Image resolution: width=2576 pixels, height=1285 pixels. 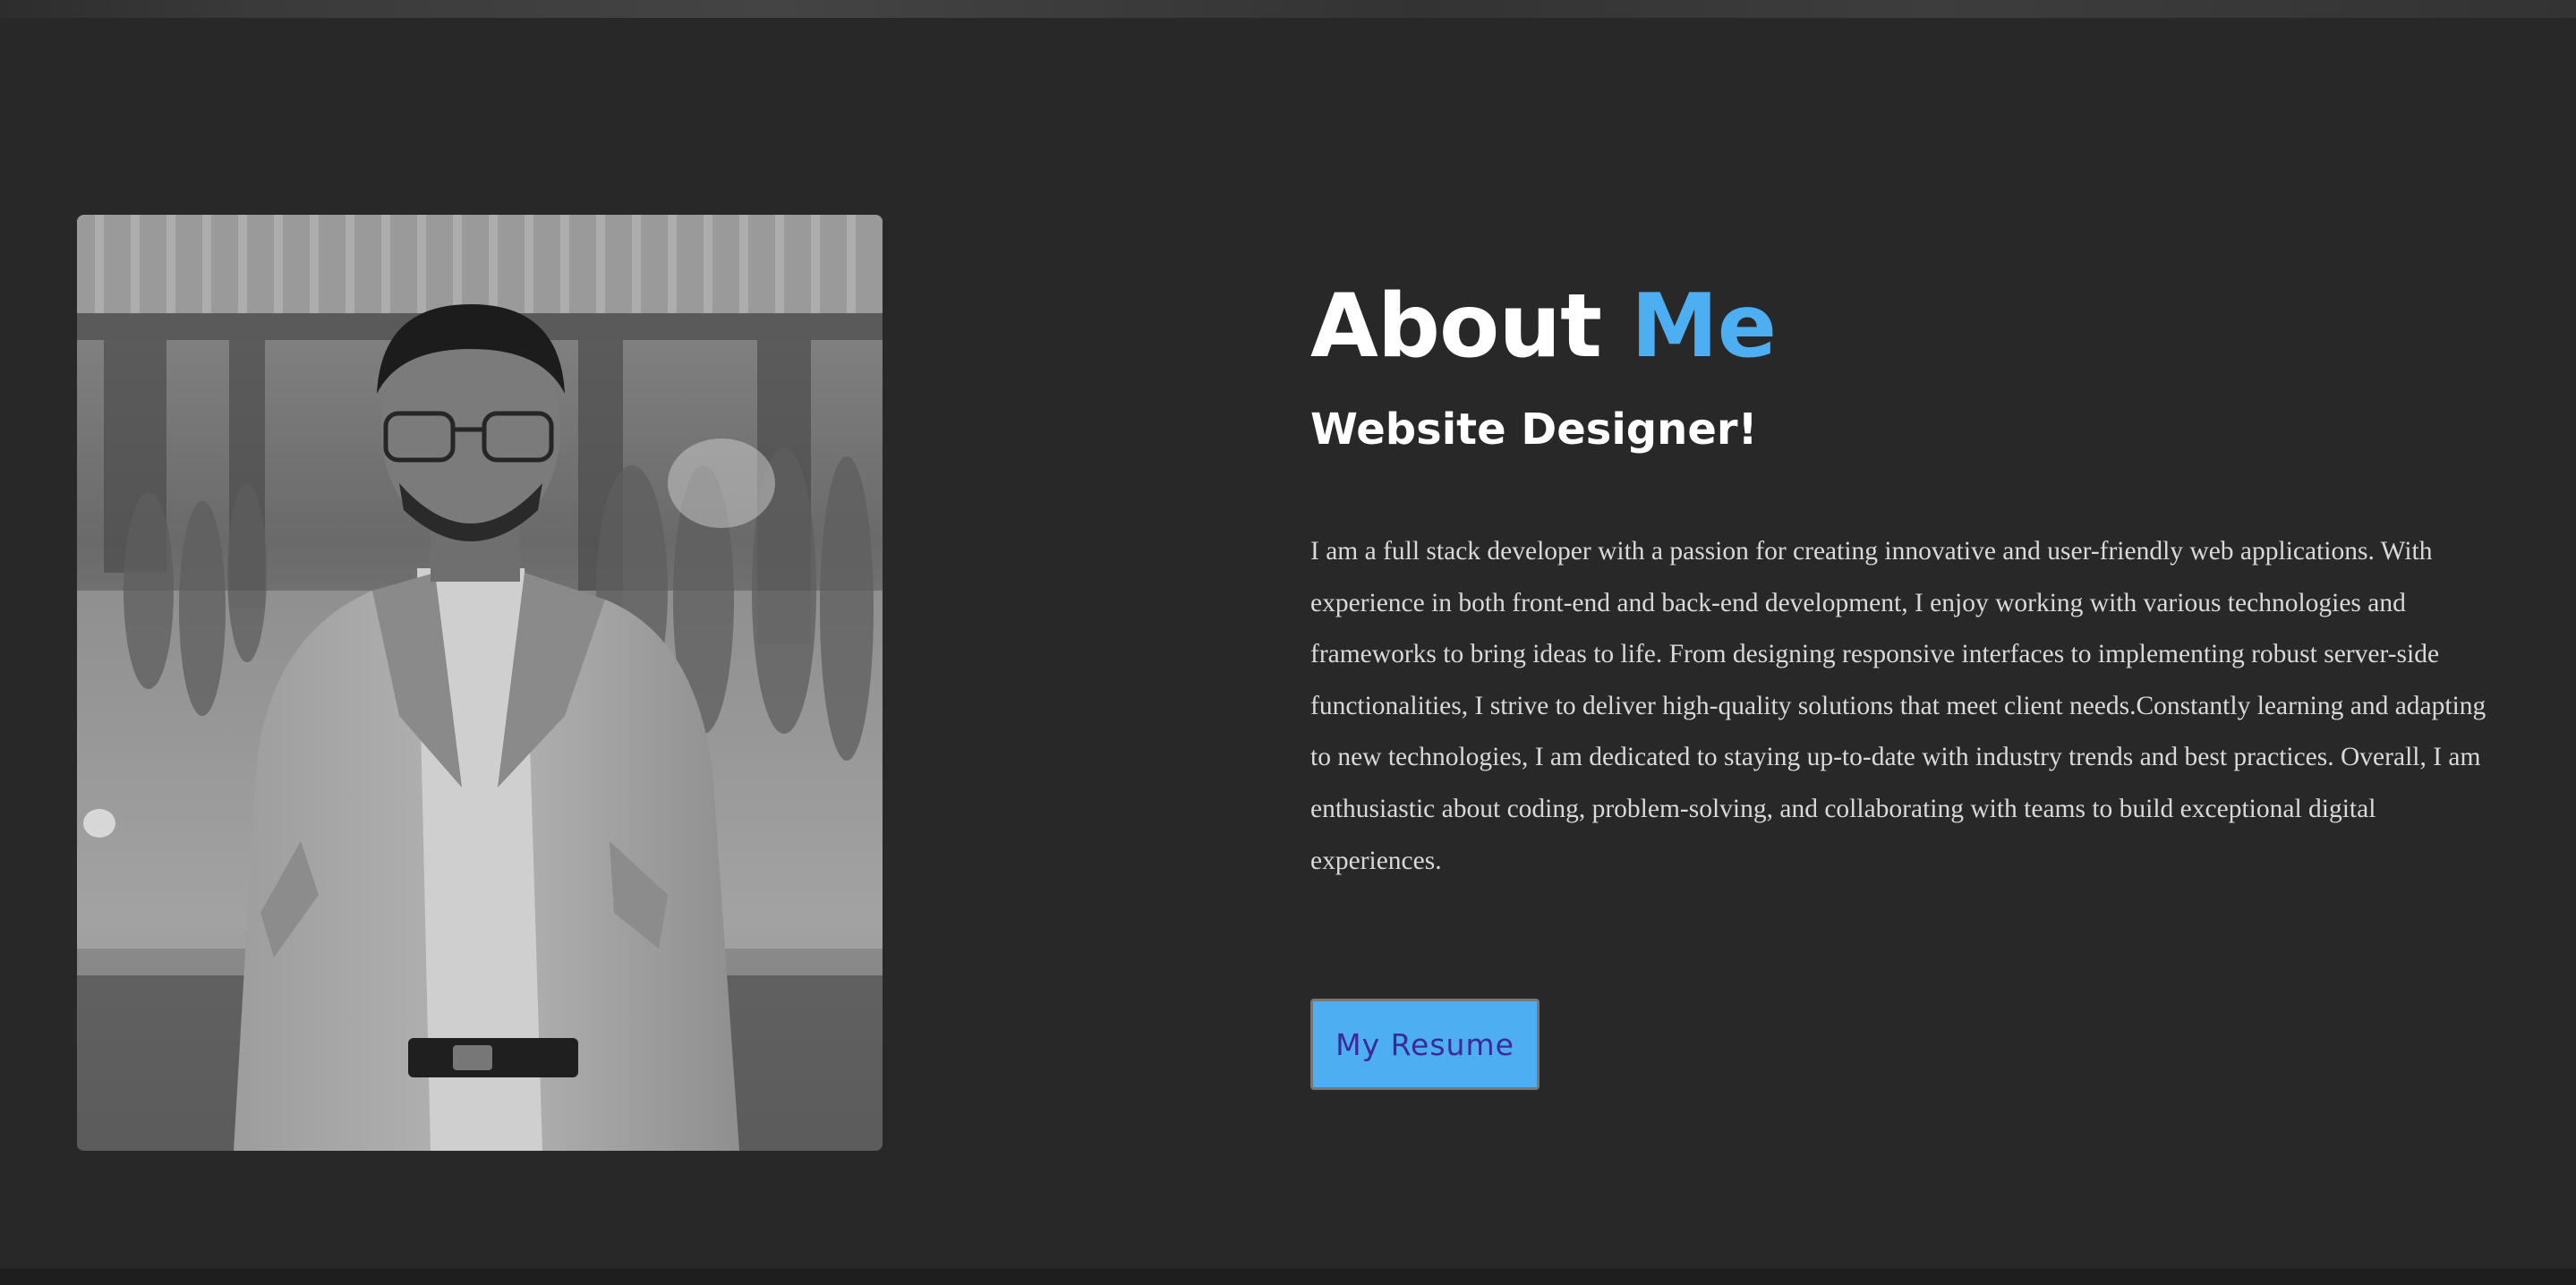 What do you see at coordinates (1288, 9) in the screenshot?
I see `previous-section-edge` at bounding box center [1288, 9].